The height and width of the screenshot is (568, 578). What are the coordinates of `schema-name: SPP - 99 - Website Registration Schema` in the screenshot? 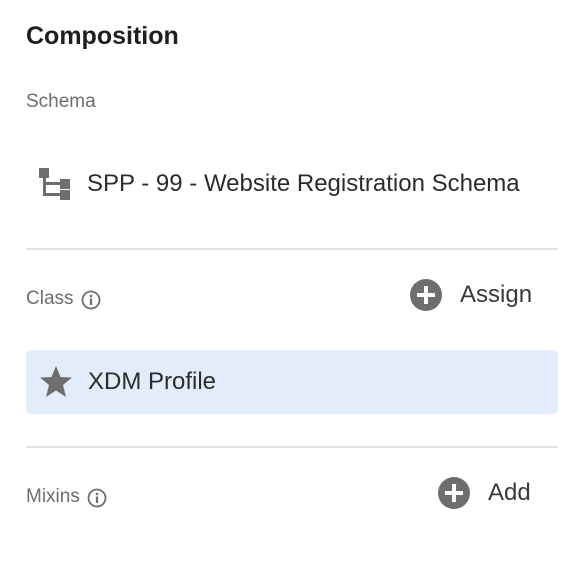 It's located at (303, 183).